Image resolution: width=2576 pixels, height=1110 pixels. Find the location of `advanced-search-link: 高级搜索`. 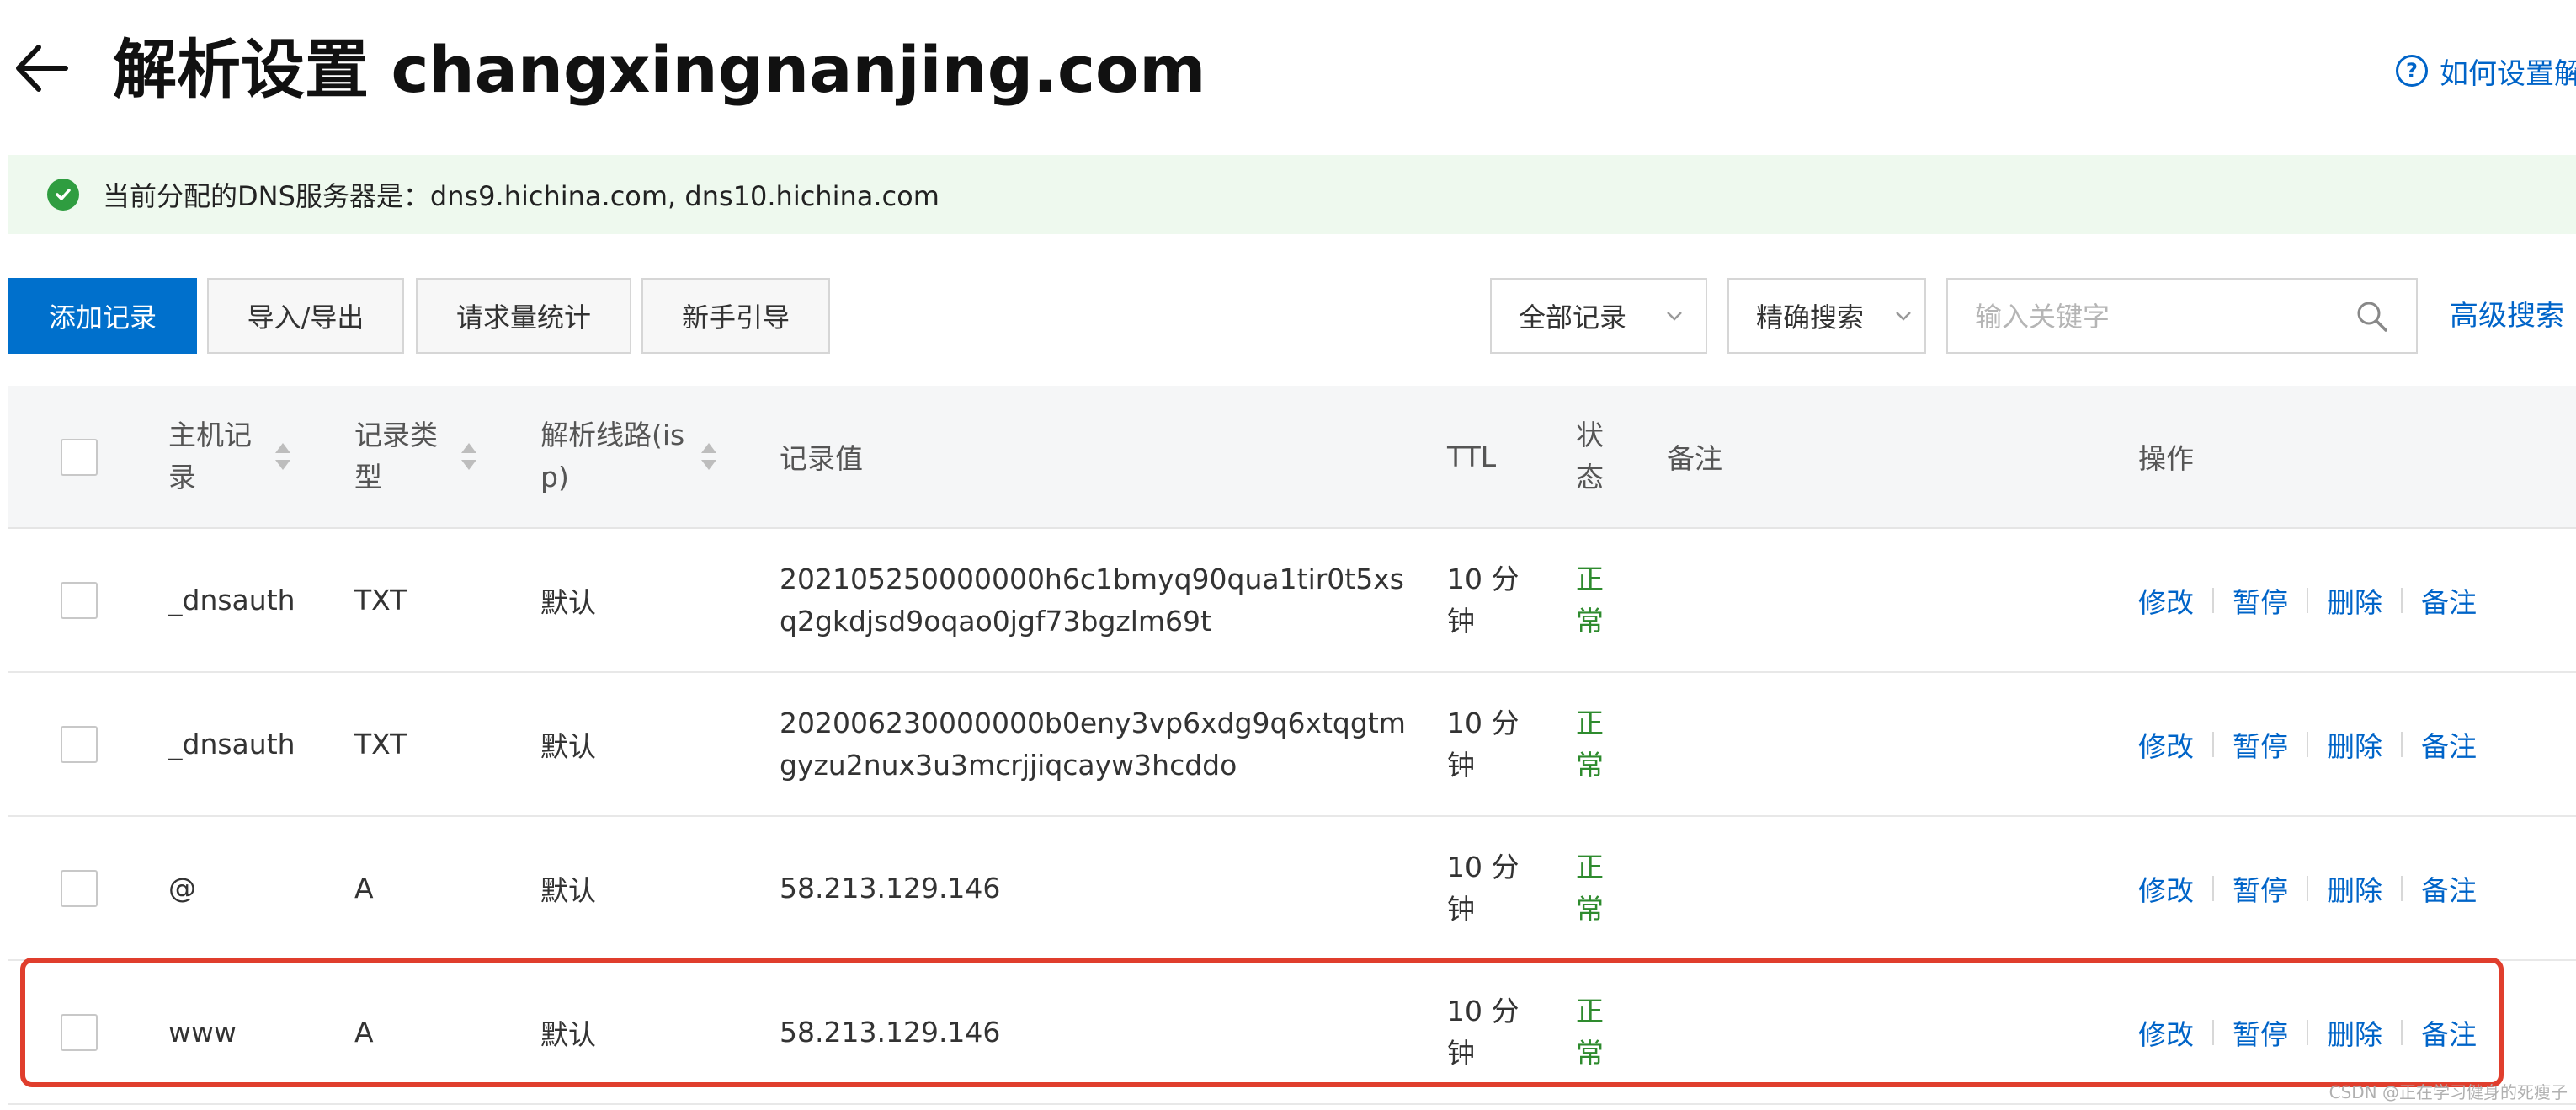

advanced-search-link: 高级搜索 is located at coordinates (2507, 316).